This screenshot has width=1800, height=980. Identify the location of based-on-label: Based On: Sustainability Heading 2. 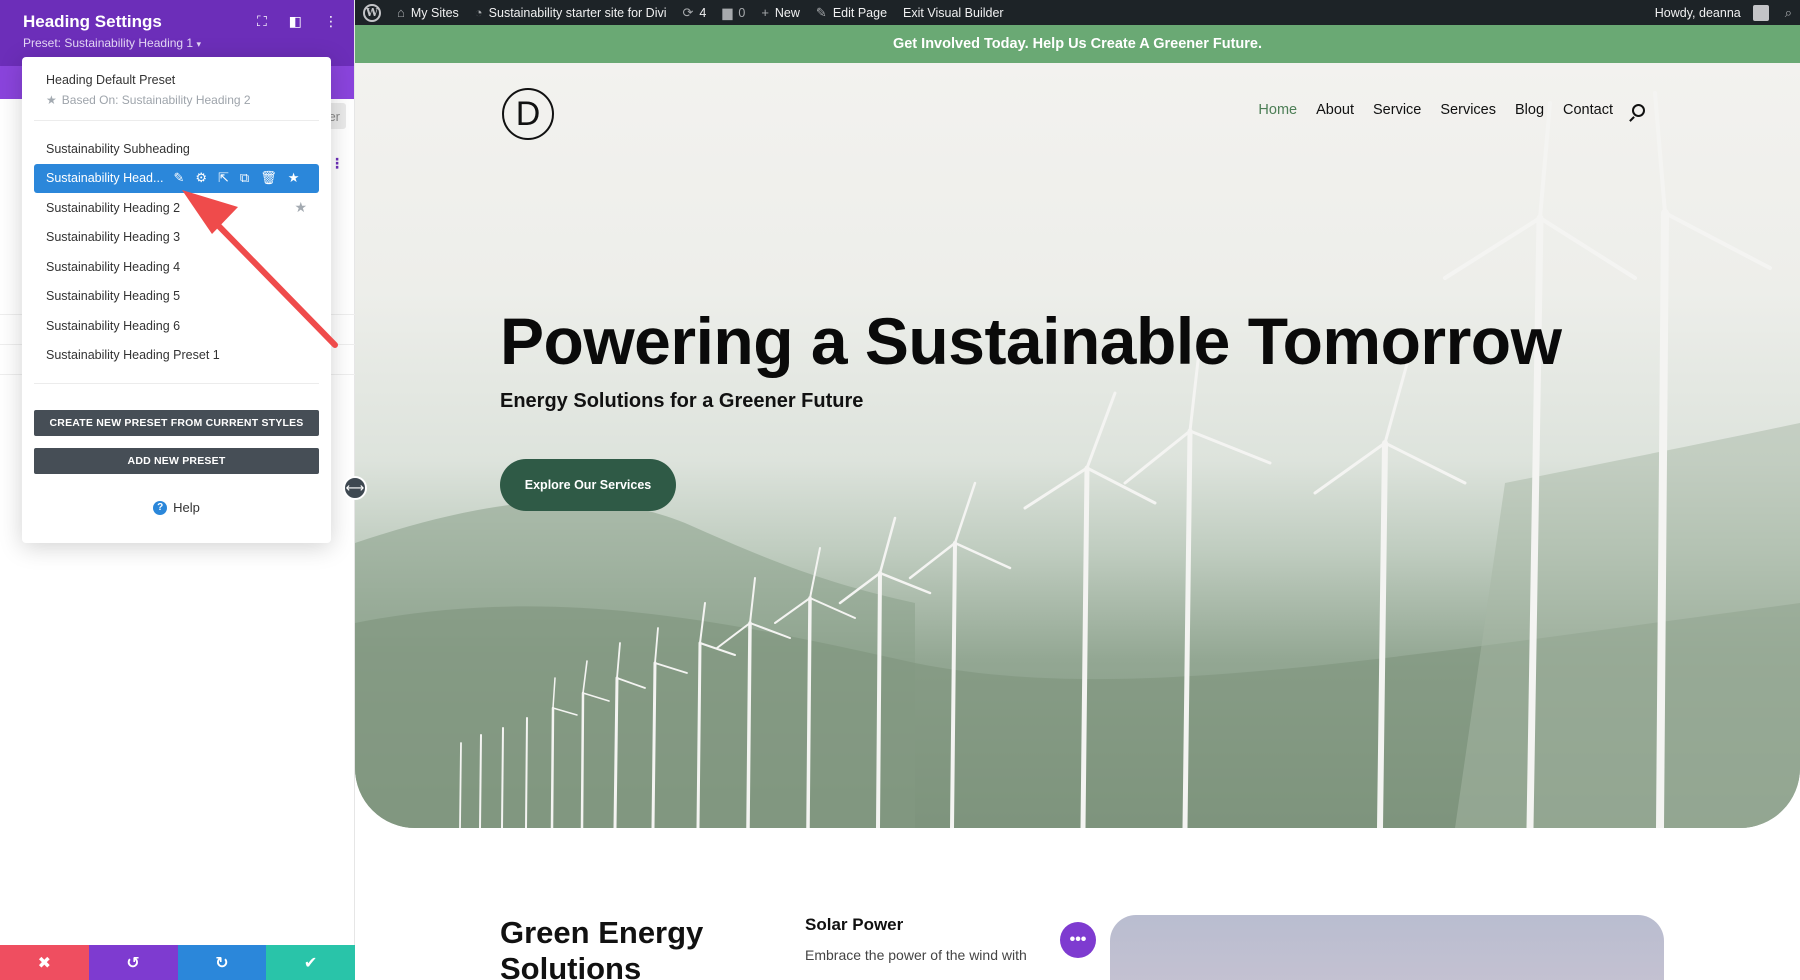
(156, 100).